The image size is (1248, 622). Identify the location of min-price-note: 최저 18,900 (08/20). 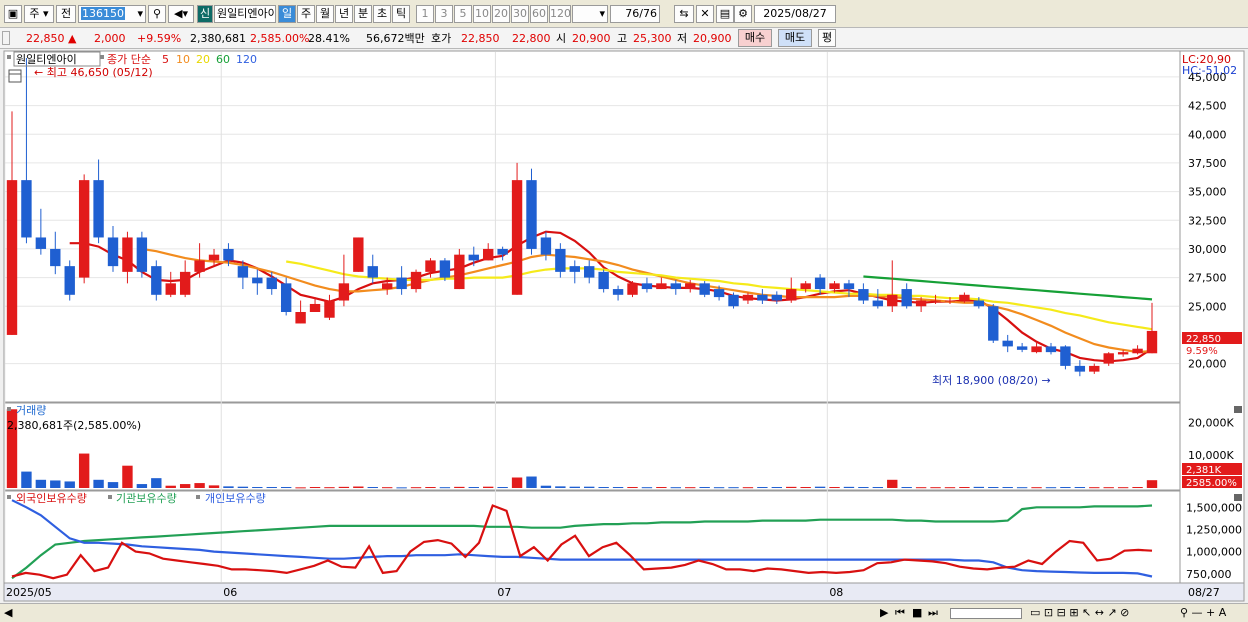
(985, 380).